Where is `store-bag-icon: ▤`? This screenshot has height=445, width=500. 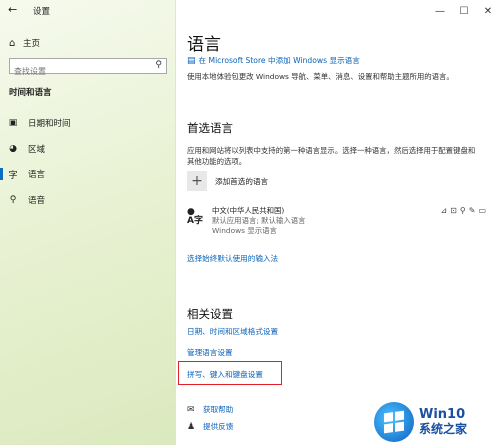
store-bag-icon: ▤ is located at coordinates (191, 60).